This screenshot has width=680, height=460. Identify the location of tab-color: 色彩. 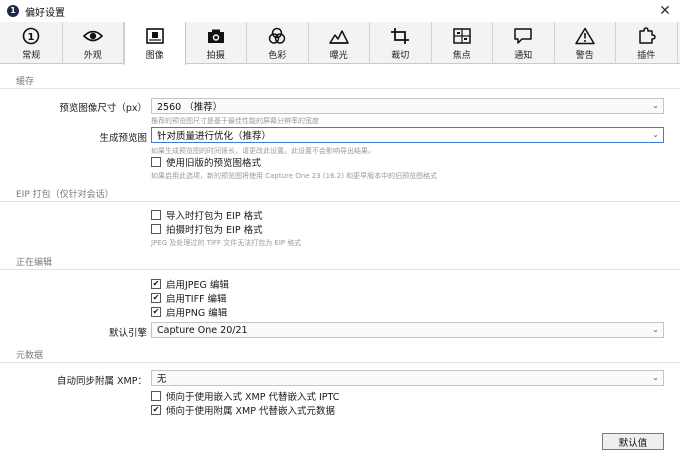
(278, 43).